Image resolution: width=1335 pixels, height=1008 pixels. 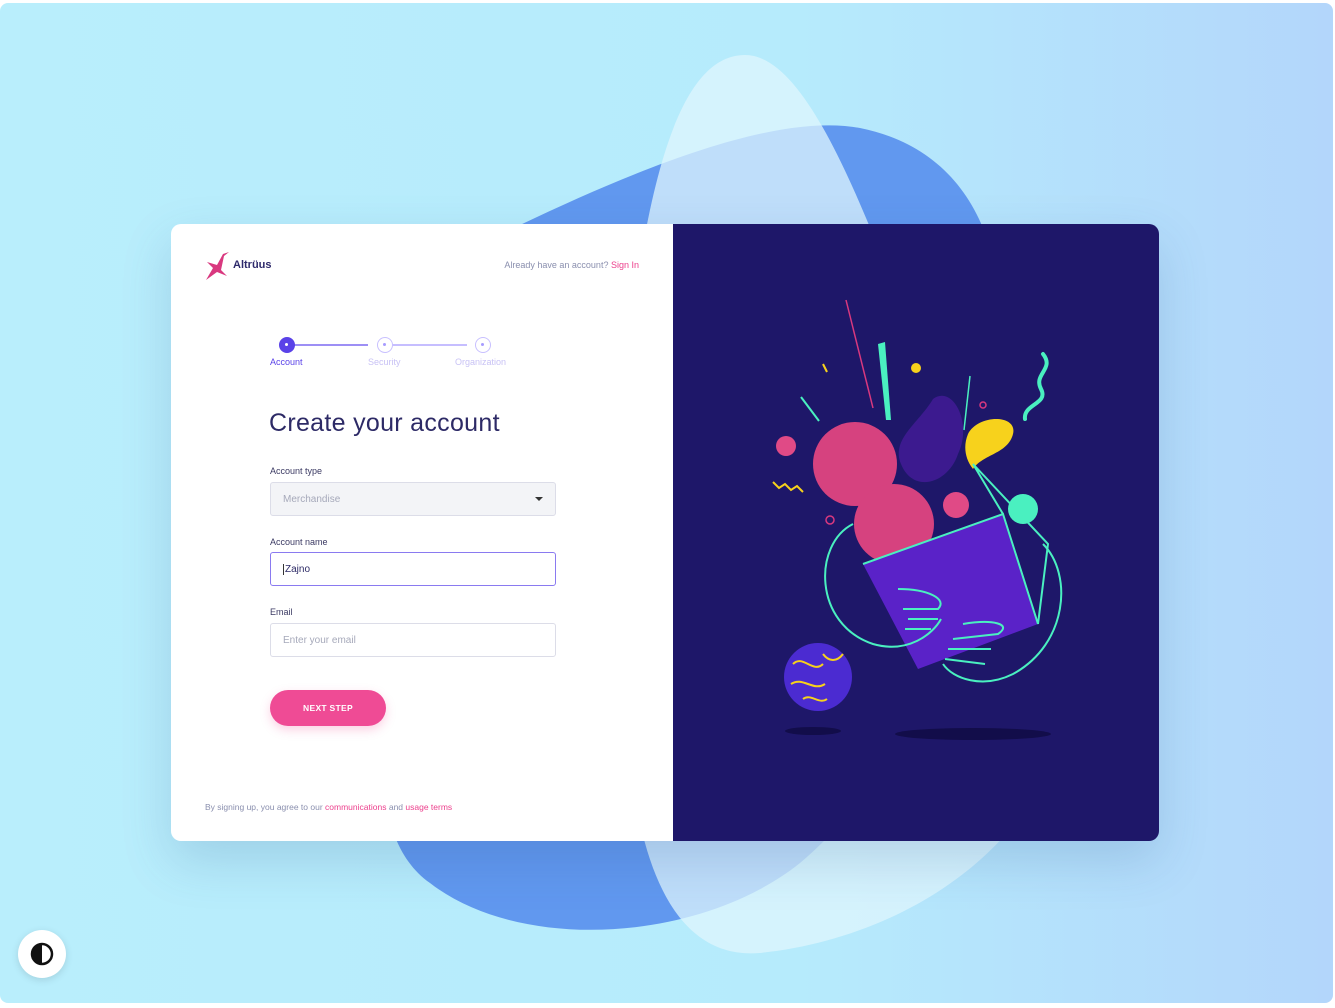 I want to click on crane-logo-icon, so click(x=217, y=266).